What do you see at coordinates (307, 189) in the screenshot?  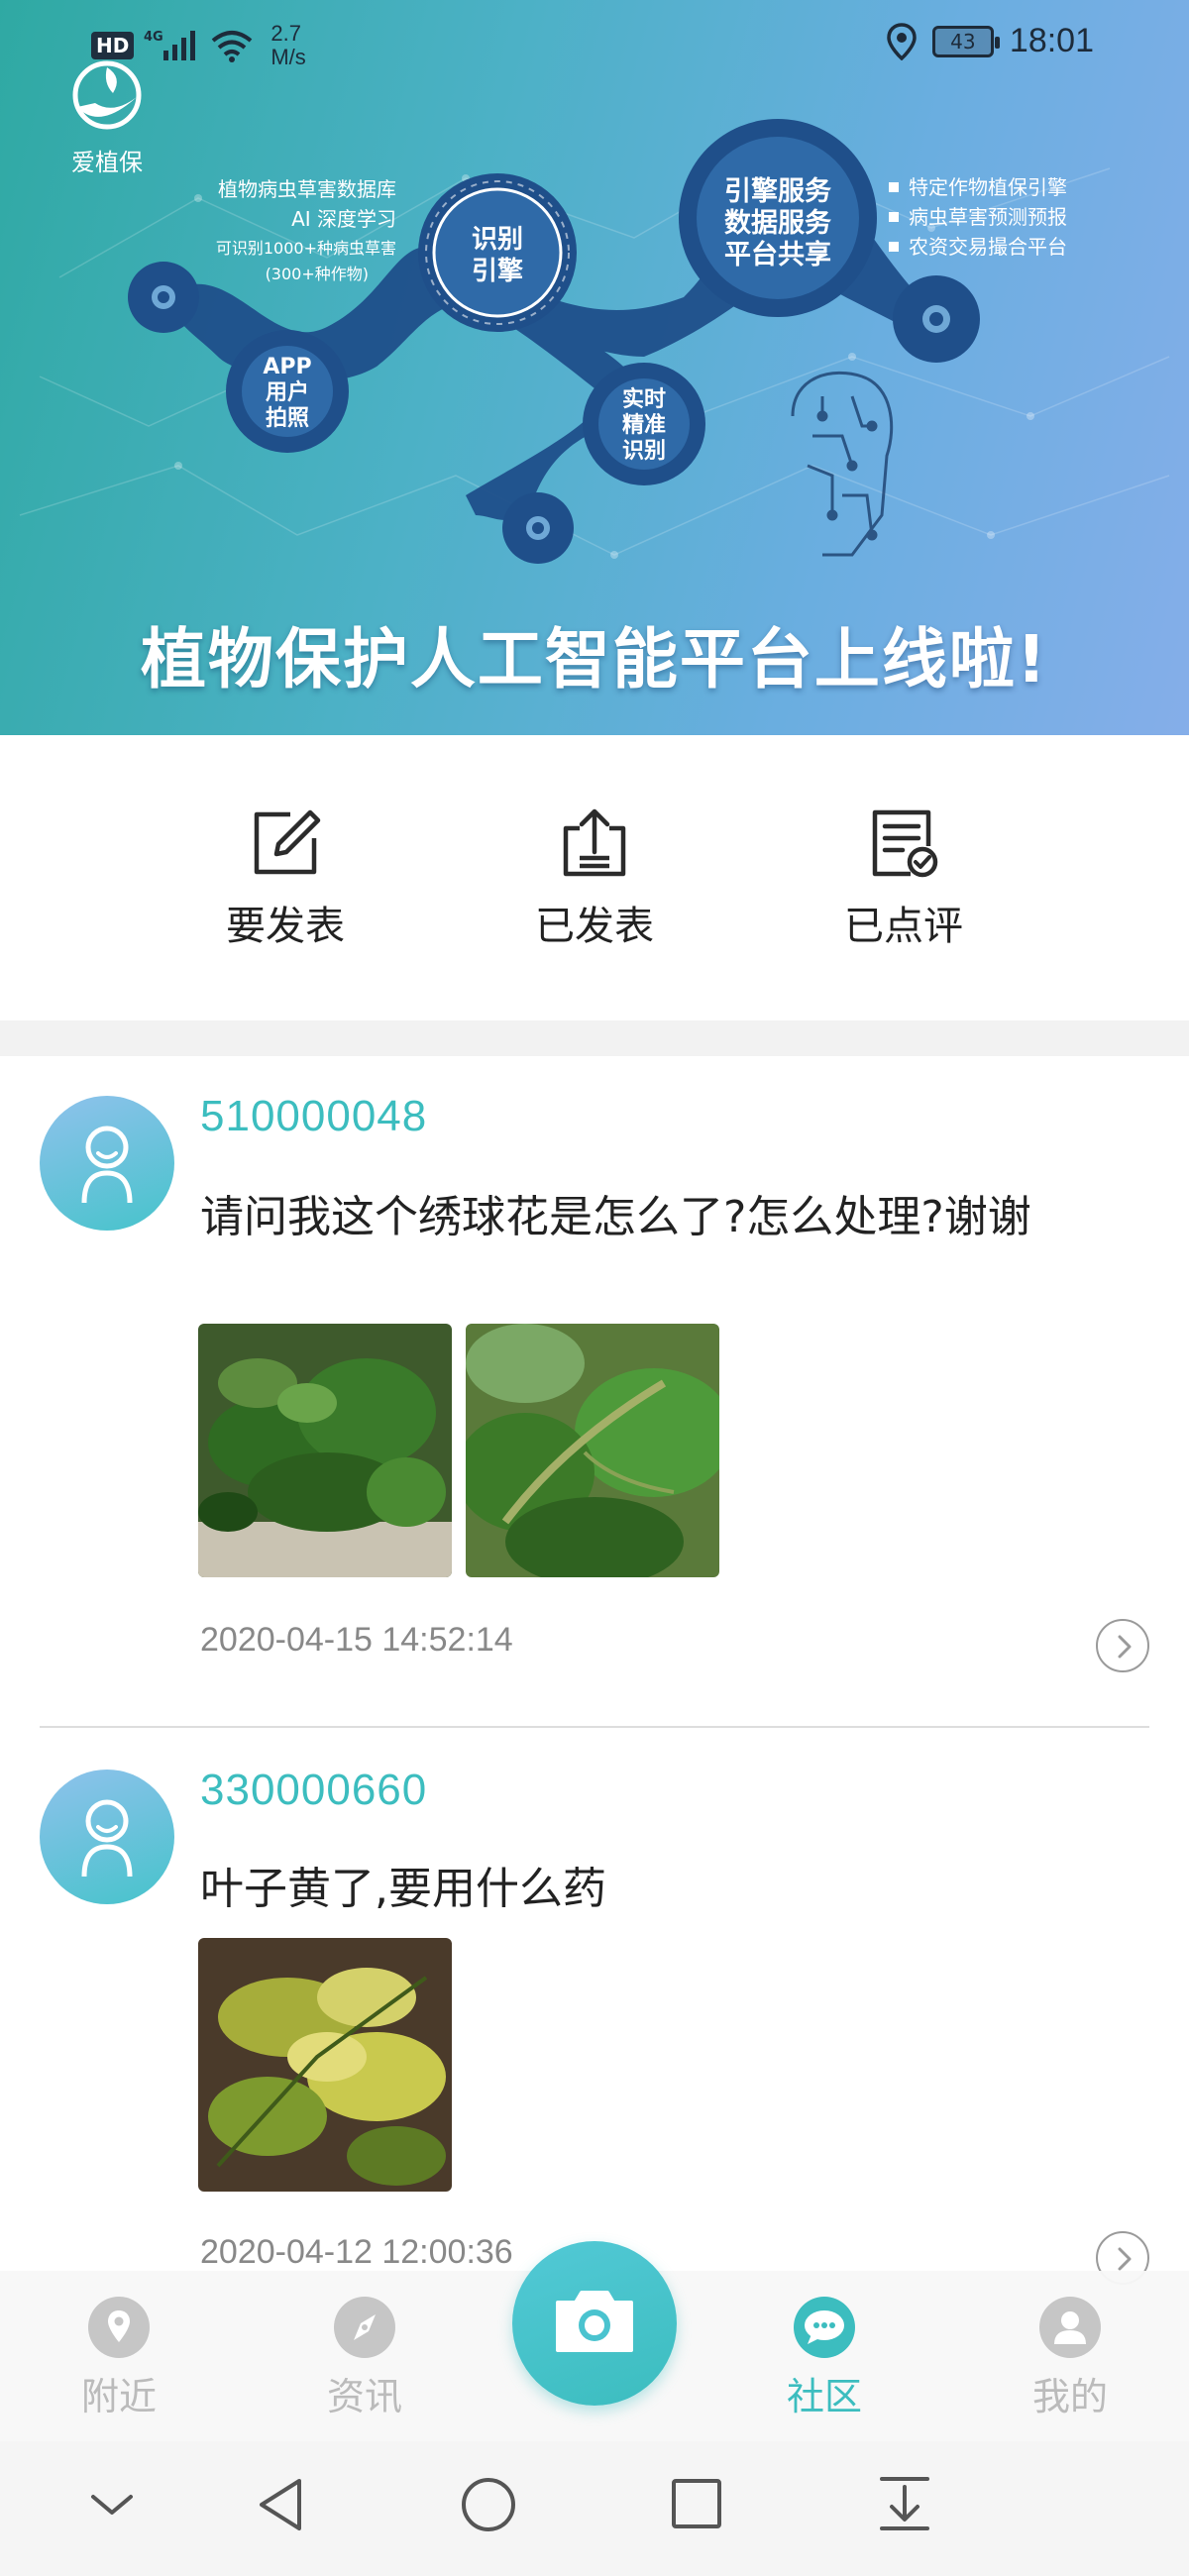 I see `caption-left-1: 植物病虫草害数据库` at bounding box center [307, 189].